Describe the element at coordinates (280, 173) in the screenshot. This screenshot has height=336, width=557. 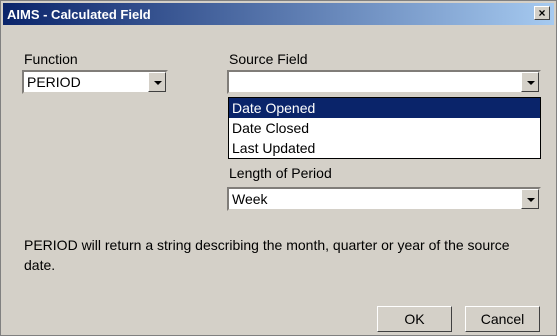
I see `length-of-period-label: Length of Period` at that location.